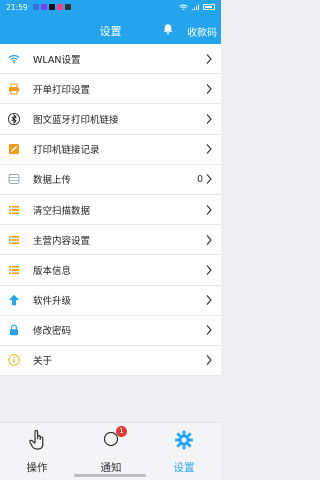 This screenshot has height=480, width=320. What do you see at coordinates (168, 29) in the screenshot?
I see `bell-icon` at bounding box center [168, 29].